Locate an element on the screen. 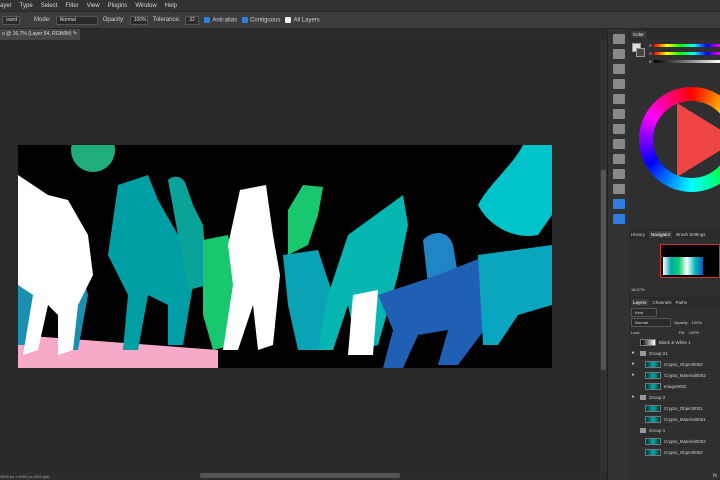  menu-plugins: Plugins is located at coordinates (118, 6).